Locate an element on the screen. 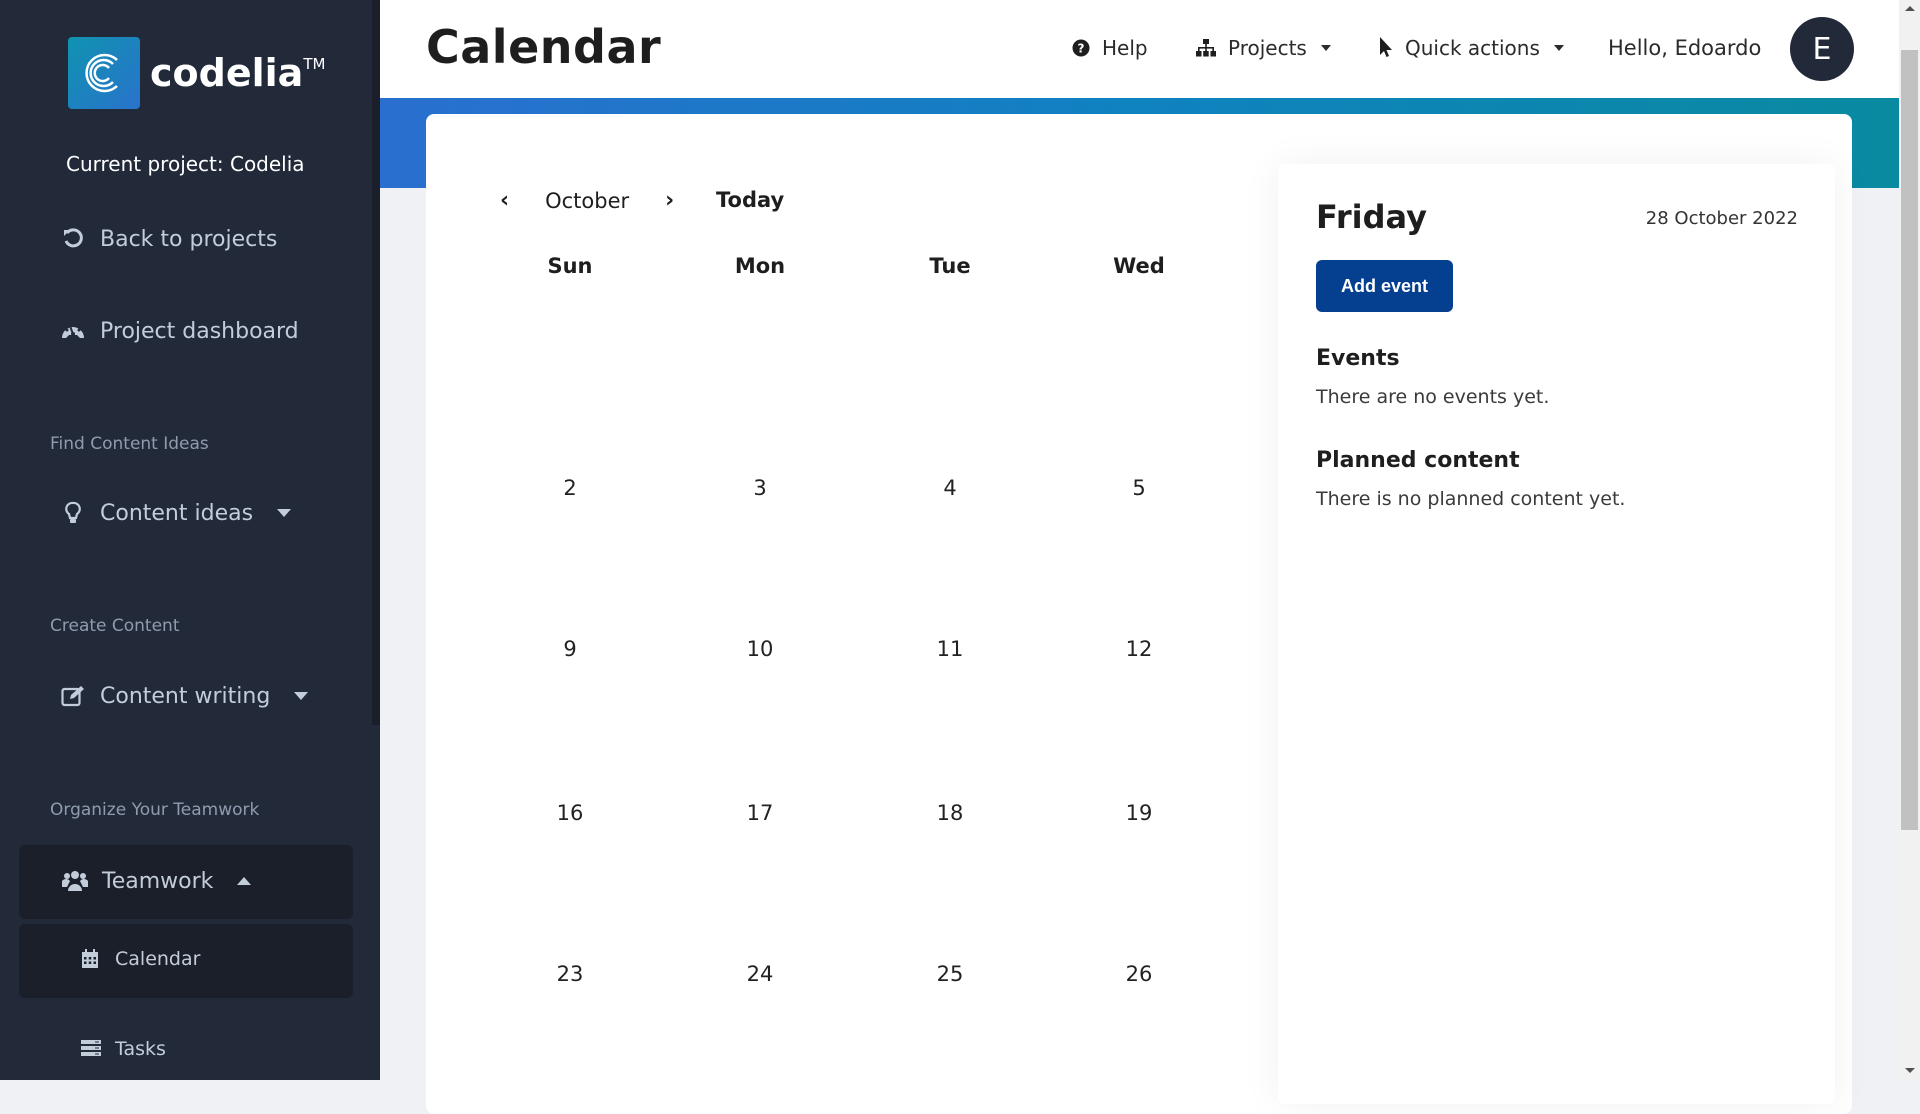 The image size is (1920, 1114). current-month: October is located at coordinates (587, 200).